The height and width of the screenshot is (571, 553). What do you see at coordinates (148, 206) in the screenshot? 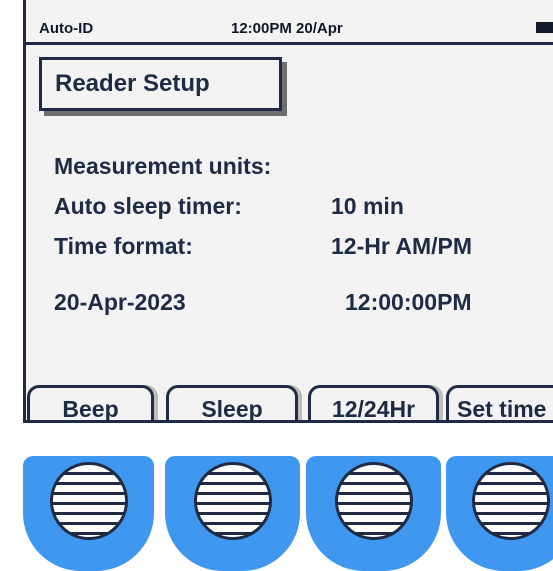
I see `auto-sleep-timer-label: Auto sleep timer:` at bounding box center [148, 206].